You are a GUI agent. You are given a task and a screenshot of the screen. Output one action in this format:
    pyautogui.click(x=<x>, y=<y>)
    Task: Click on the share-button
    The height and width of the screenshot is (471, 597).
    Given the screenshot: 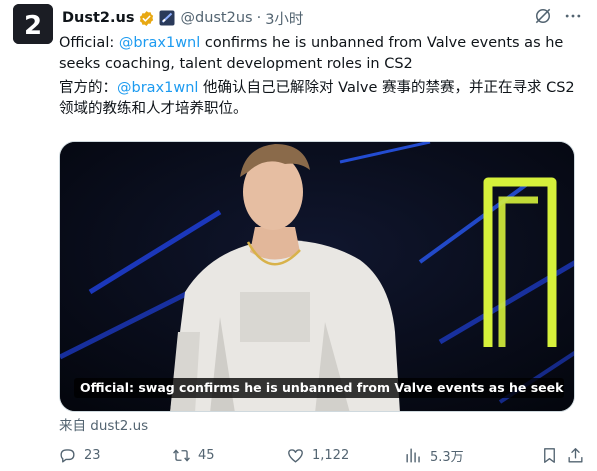 What is the action you would take?
    pyautogui.click(x=575, y=455)
    